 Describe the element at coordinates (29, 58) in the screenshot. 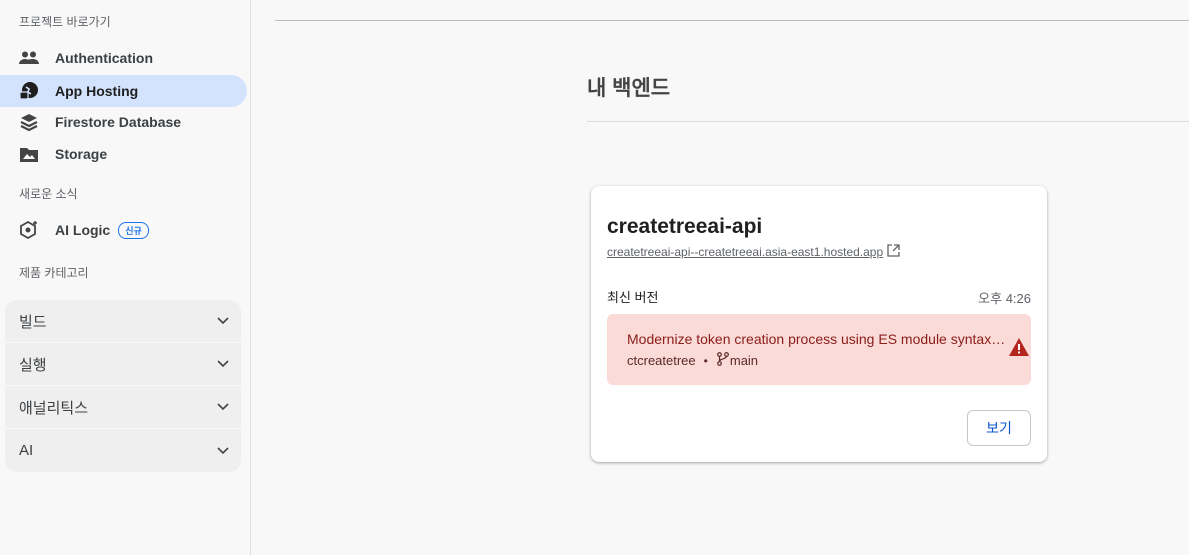

I see `people-icon` at that location.